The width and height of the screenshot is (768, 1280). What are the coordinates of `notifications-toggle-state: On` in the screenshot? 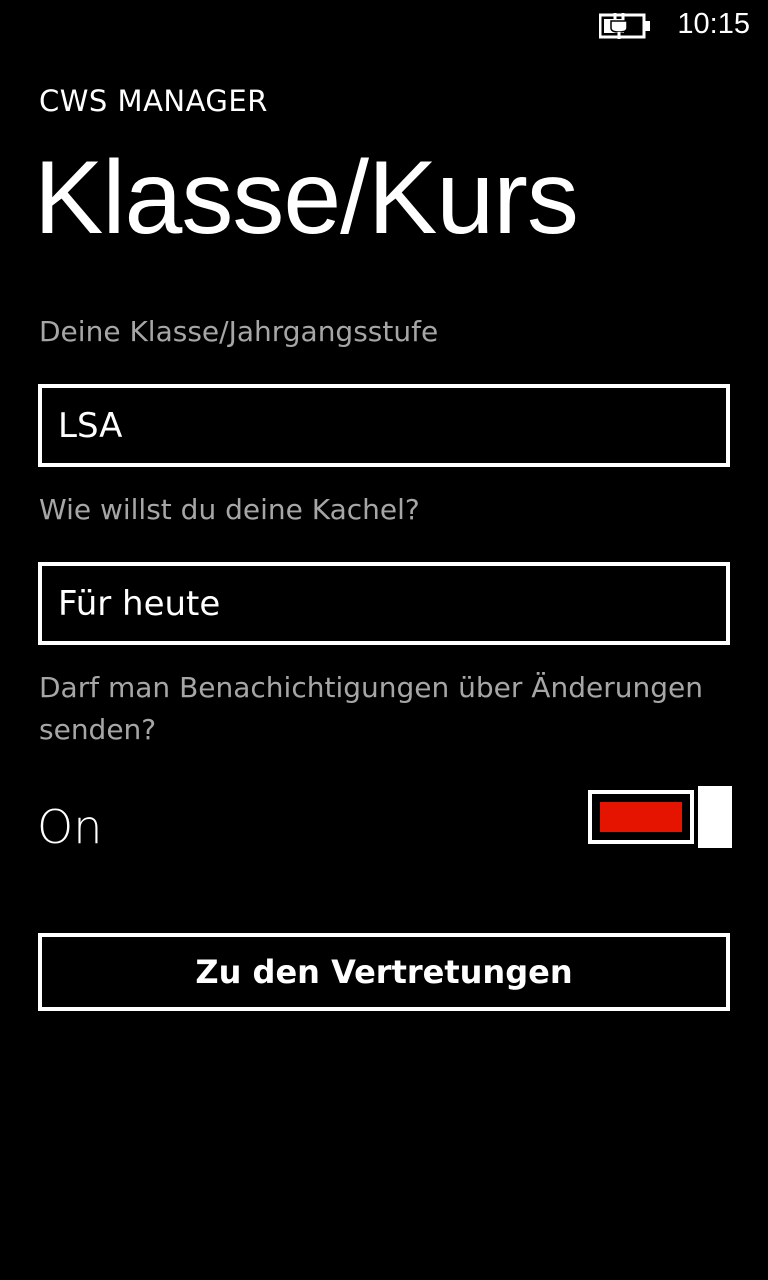 It's located at (70, 827).